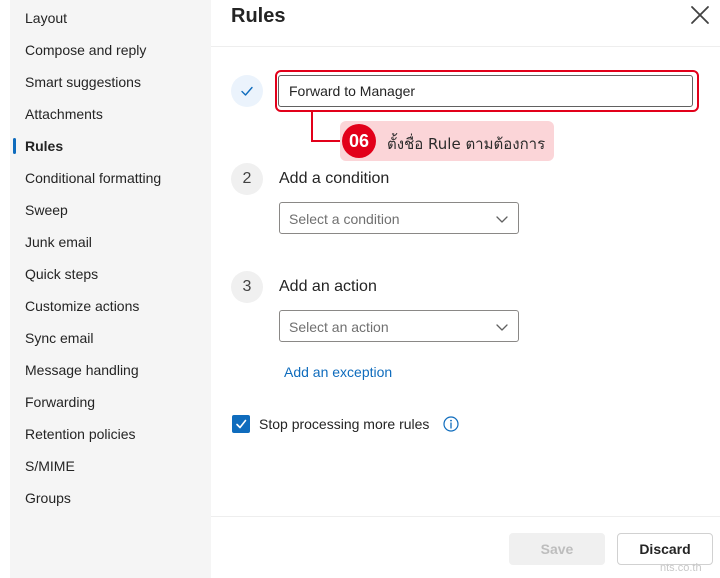 Image resolution: width=720 pixels, height=578 pixels. I want to click on condition-placeholder: Select a condition, so click(344, 219).